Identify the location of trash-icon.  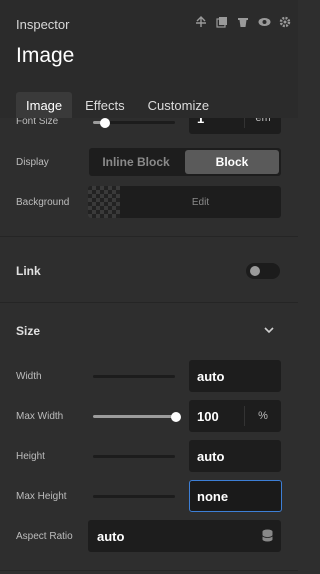
(243, 22).